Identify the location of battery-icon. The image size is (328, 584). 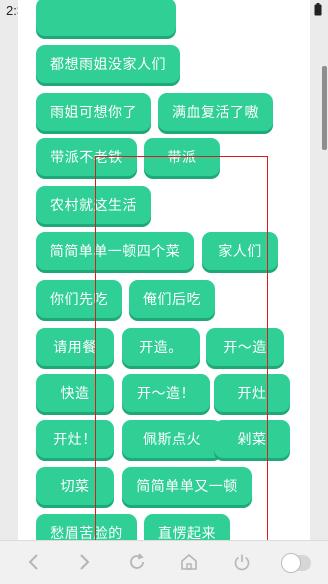
(318, 9).